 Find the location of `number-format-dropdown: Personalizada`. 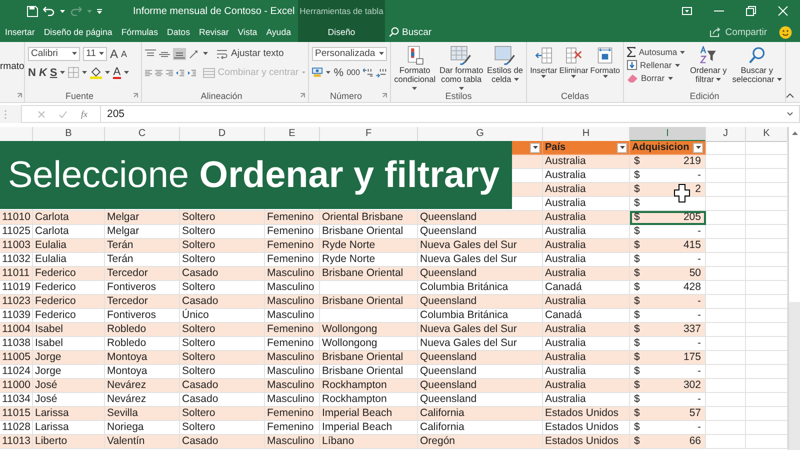

number-format-dropdown: Personalizada is located at coordinates (349, 53).